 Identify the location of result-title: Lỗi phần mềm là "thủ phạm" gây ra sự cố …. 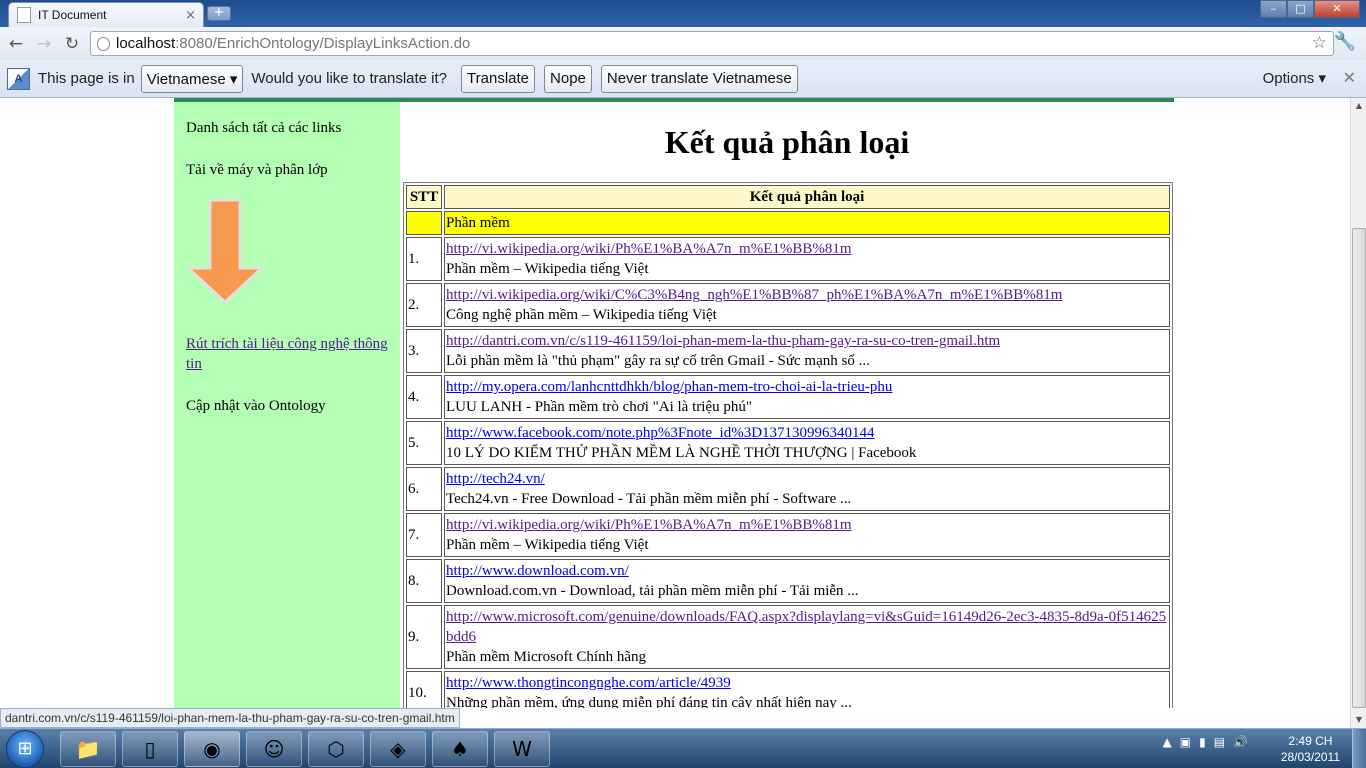
(658, 361).